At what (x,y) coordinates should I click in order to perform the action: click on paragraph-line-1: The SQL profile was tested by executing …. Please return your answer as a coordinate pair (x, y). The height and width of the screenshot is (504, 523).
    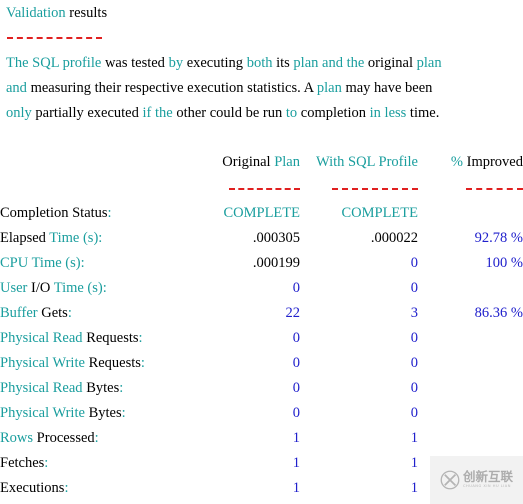
    Looking at the image, I should click on (224, 63).